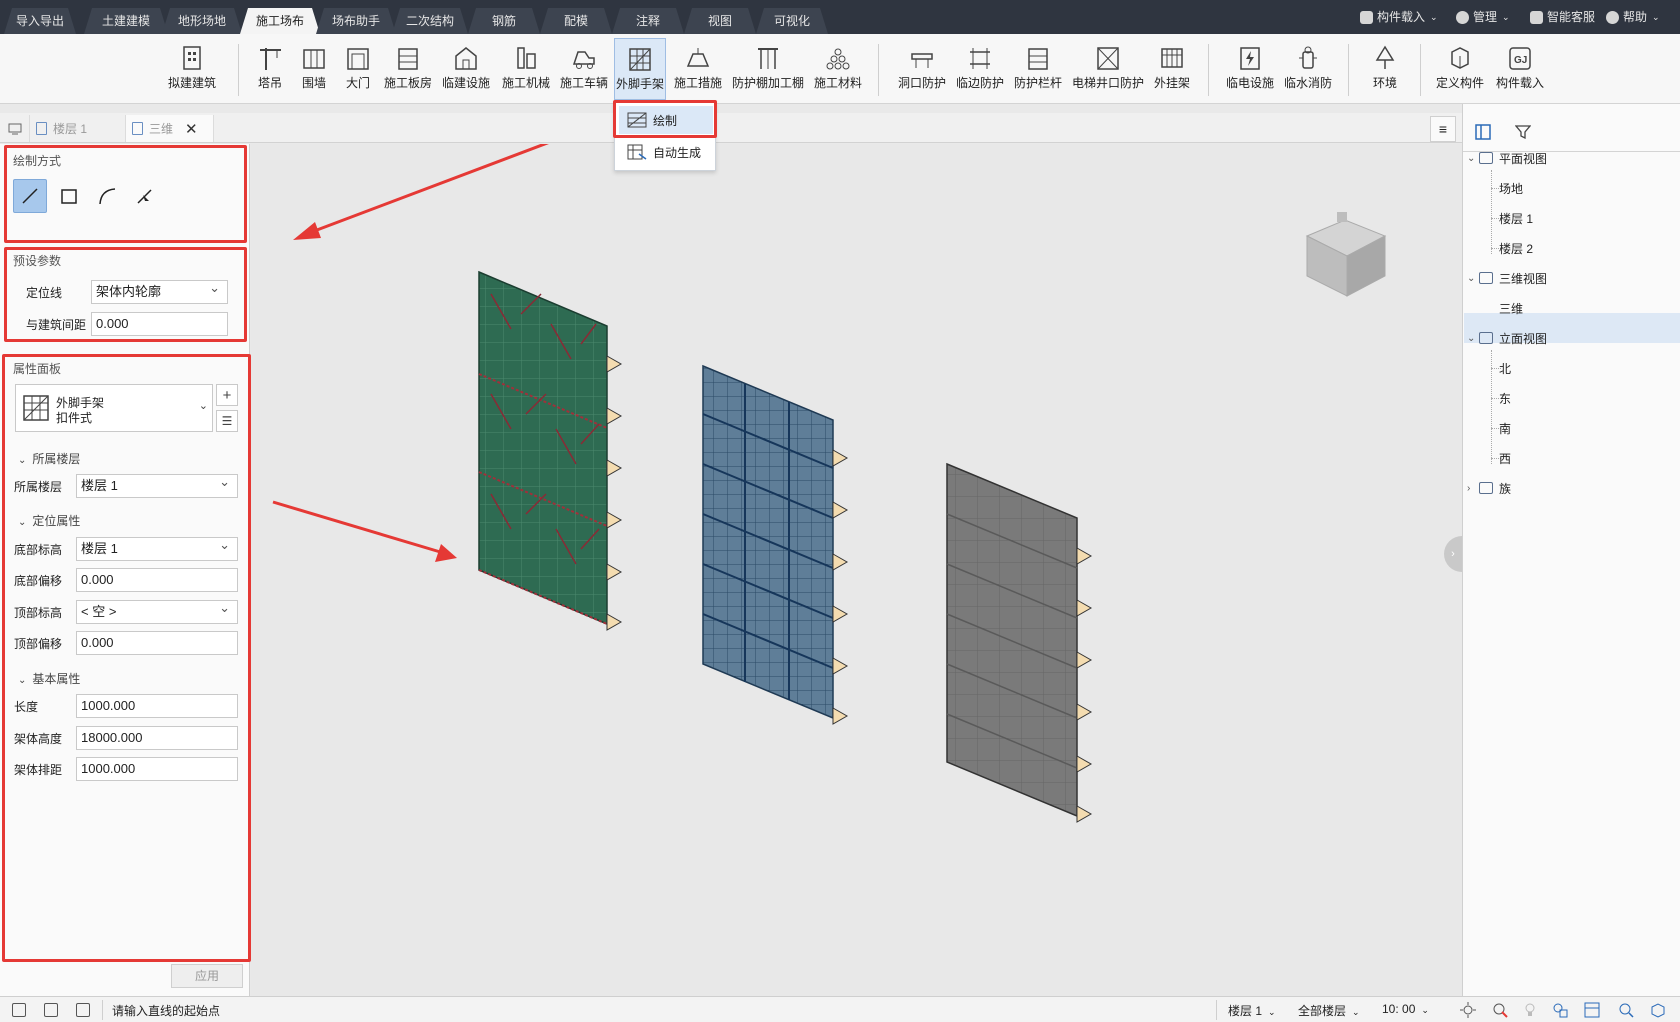 This screenshot has height=1022, width=1680. Describe the element at coordinates (1505, 398) in the screenshot. I see `tree-east: 东` at that location.